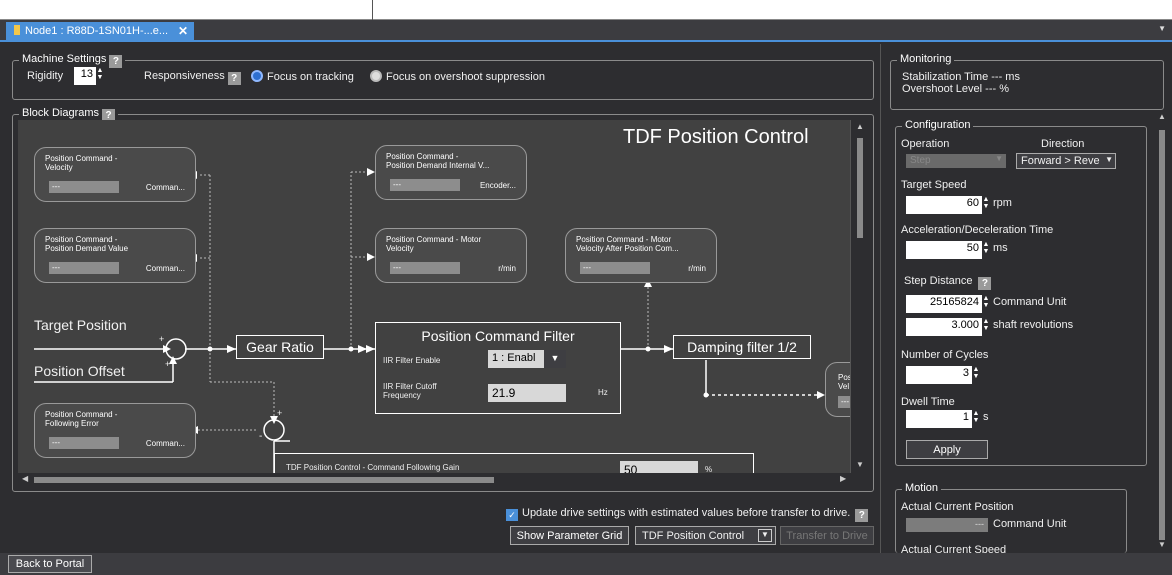 This screenshot has height=575, width=1172. I want to click on operation-select: Step ▼, so click(956, 161).